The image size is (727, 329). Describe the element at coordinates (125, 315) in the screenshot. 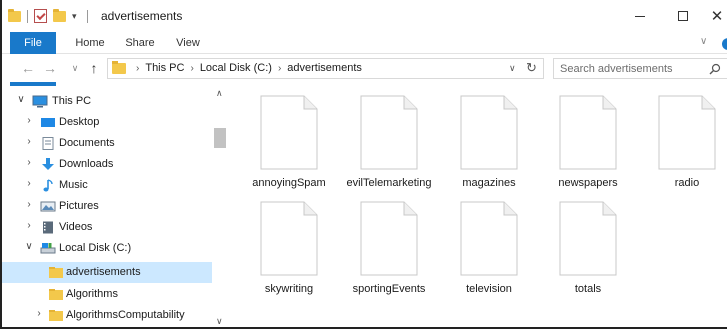

I see `tree-label: AlgorithmsComputability` at that location.